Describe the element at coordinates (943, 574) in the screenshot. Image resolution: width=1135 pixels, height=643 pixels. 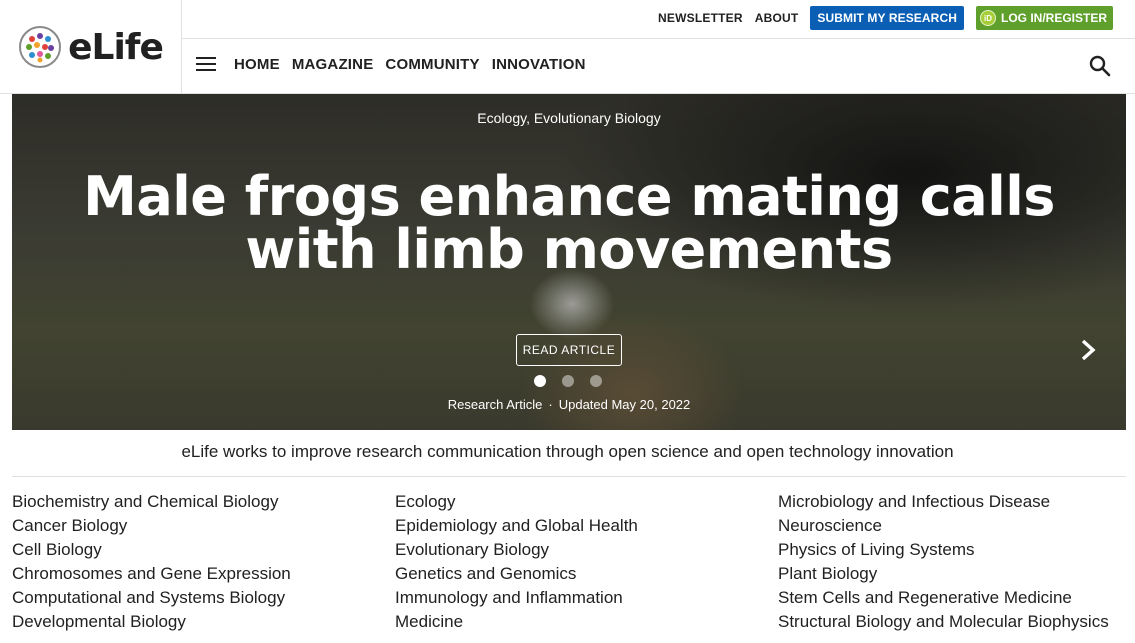
I see `subject-link: Plant Biology` at that location.